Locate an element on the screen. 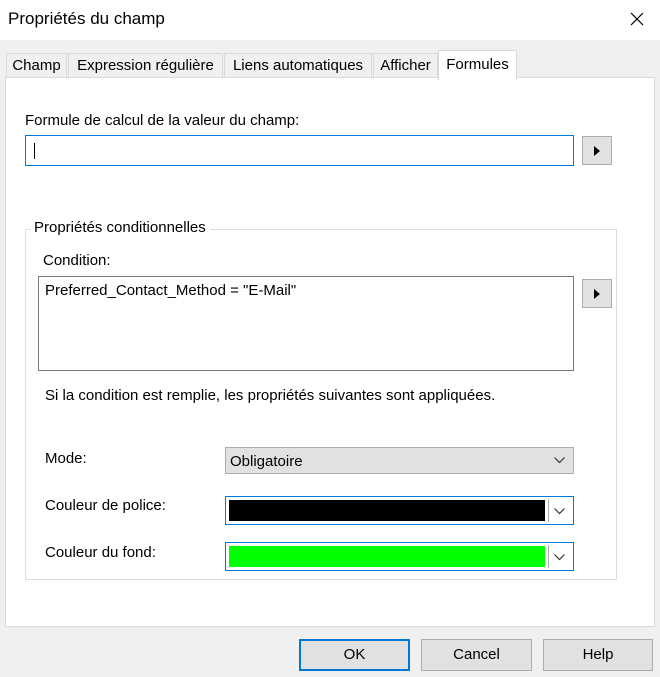 The height and width of the screenshot is (677, 660). font-color-dropdown is located at coordinates (559, 510).